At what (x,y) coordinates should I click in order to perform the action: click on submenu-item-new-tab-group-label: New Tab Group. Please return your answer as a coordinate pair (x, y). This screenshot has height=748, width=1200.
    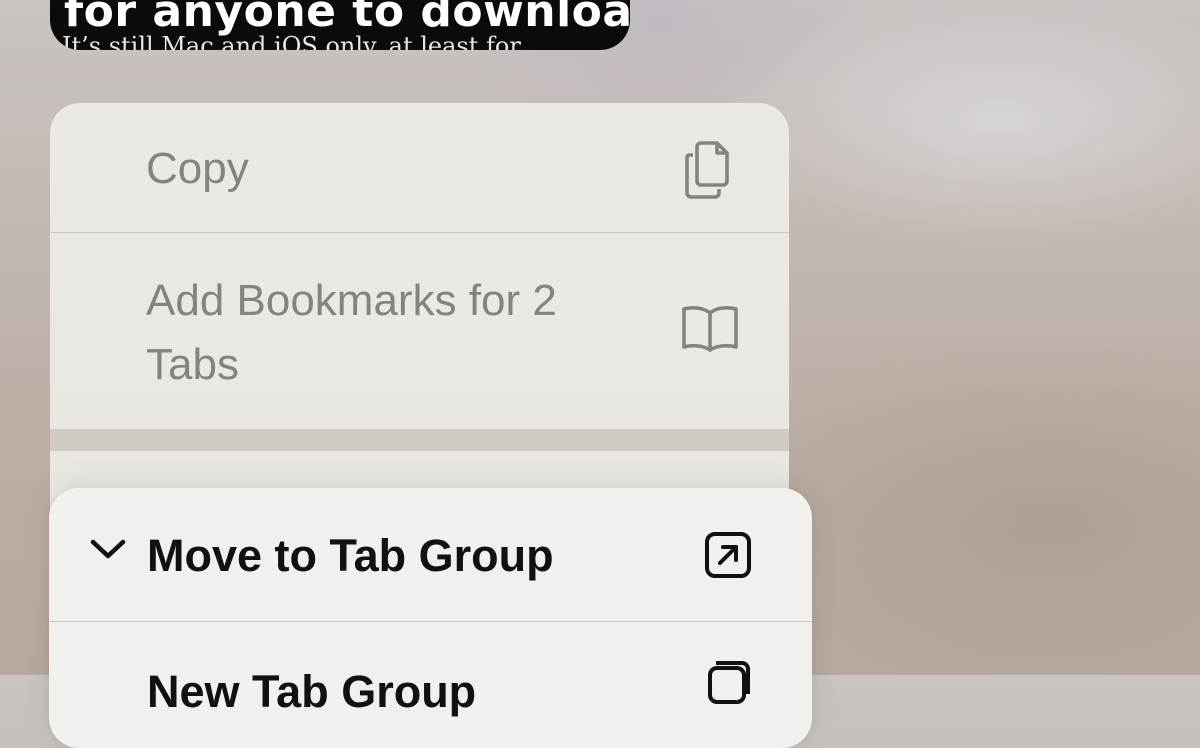
    Looking at the image, I should click on (312, 691).